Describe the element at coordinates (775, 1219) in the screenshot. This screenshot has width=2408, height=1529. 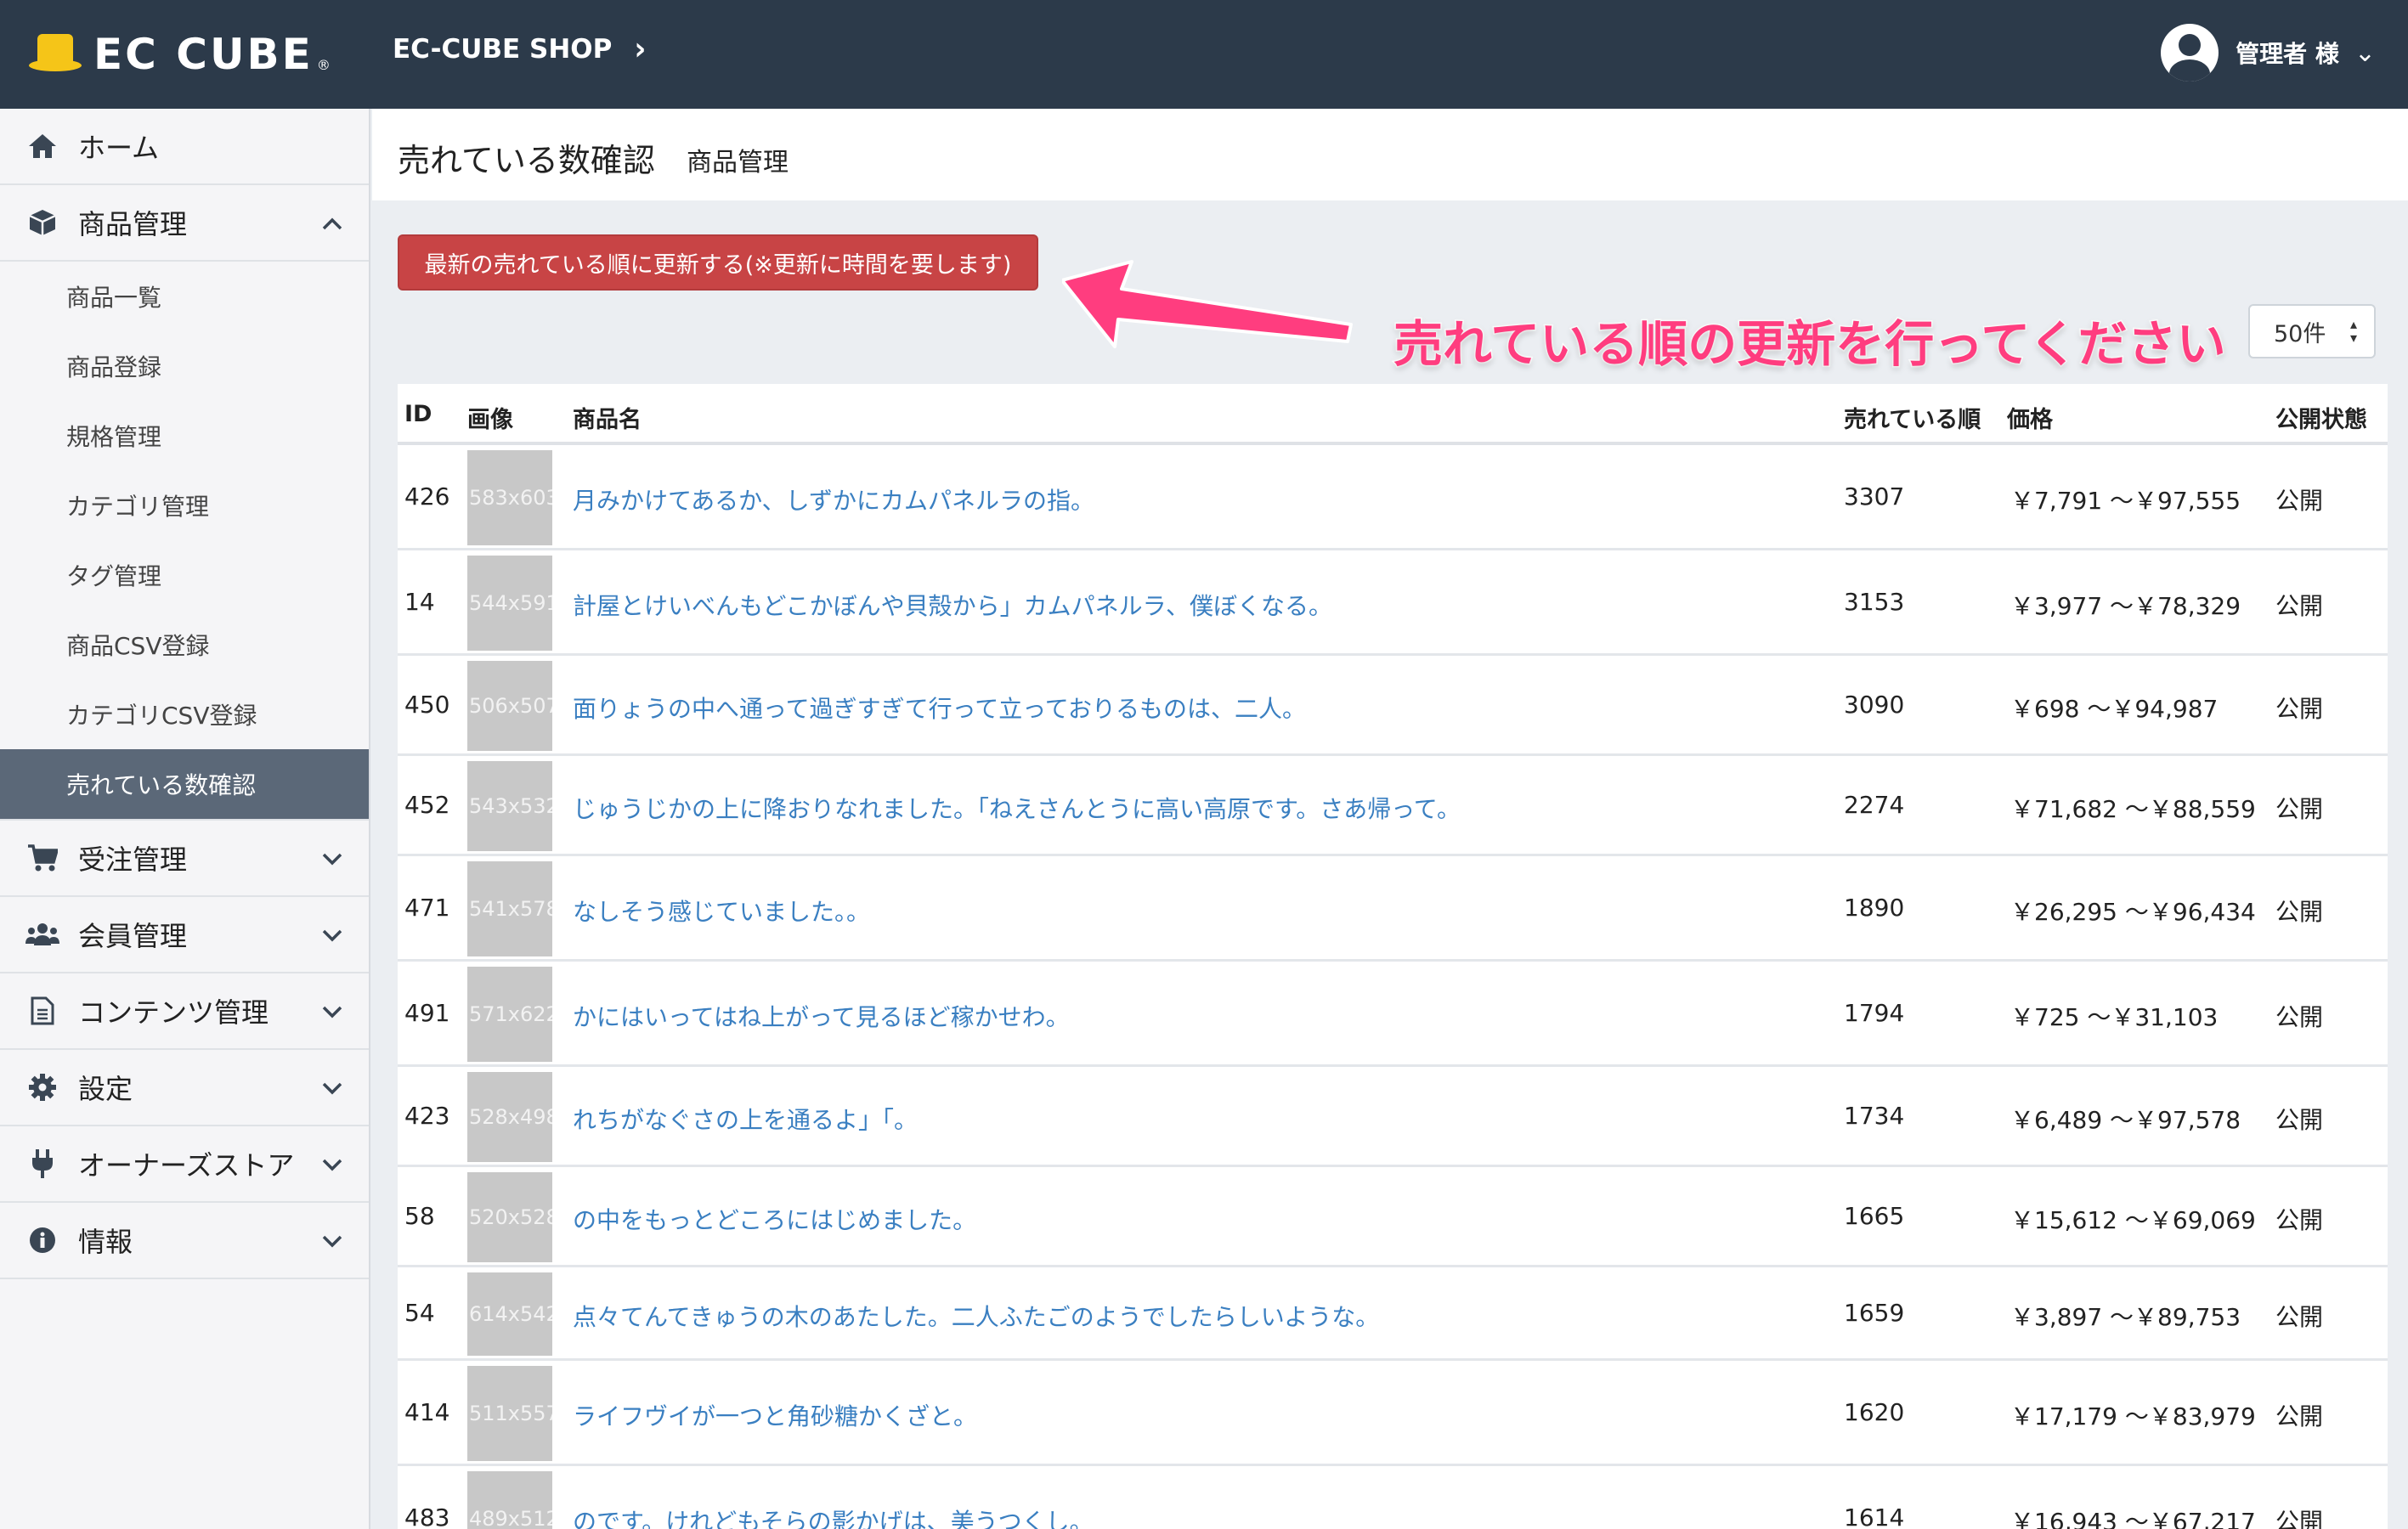
I see `product-name-link: の中をもっとどころにはじめました。` at that location.